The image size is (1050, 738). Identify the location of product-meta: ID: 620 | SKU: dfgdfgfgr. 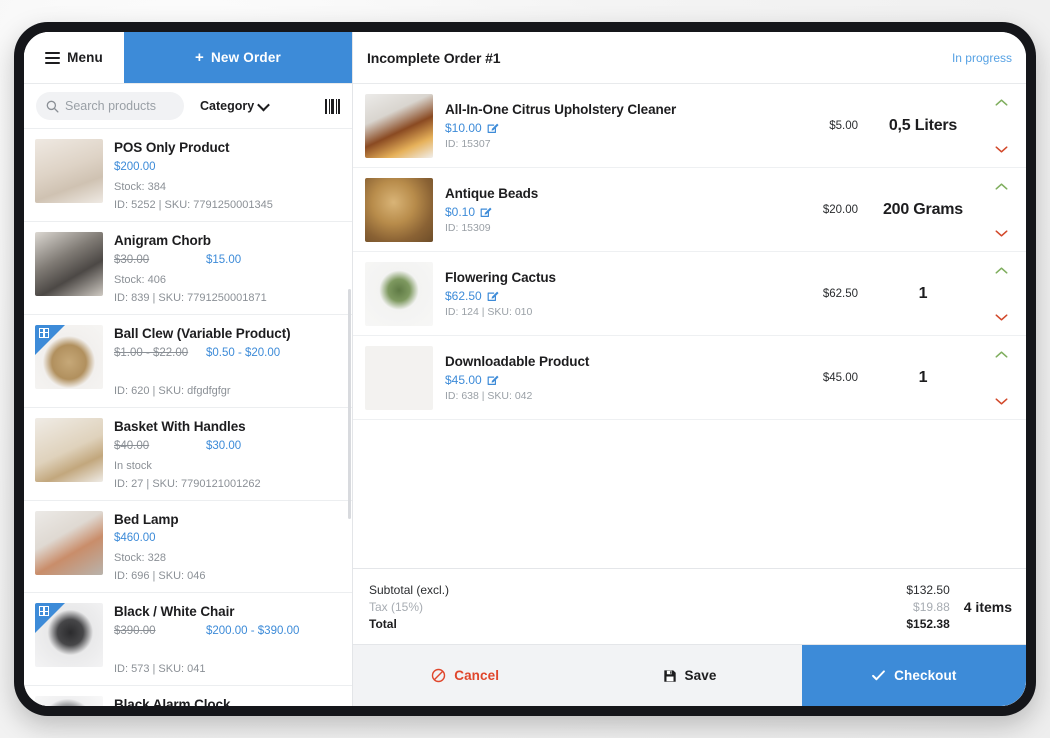
(172, 390).